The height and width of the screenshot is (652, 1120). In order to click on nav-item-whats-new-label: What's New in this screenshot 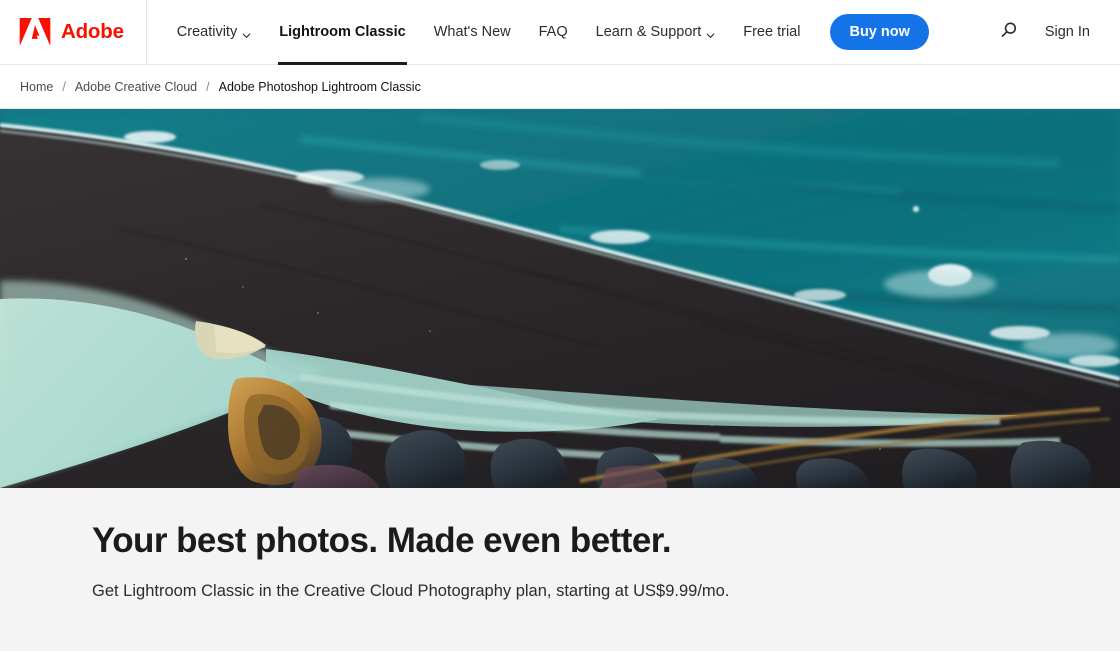, I will do `click(472, 32)`.